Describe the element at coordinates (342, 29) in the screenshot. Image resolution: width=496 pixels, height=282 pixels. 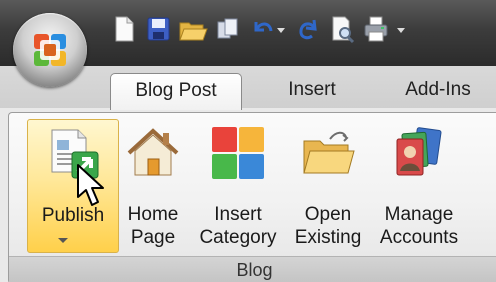
I see `print-preview-icon` at that location.